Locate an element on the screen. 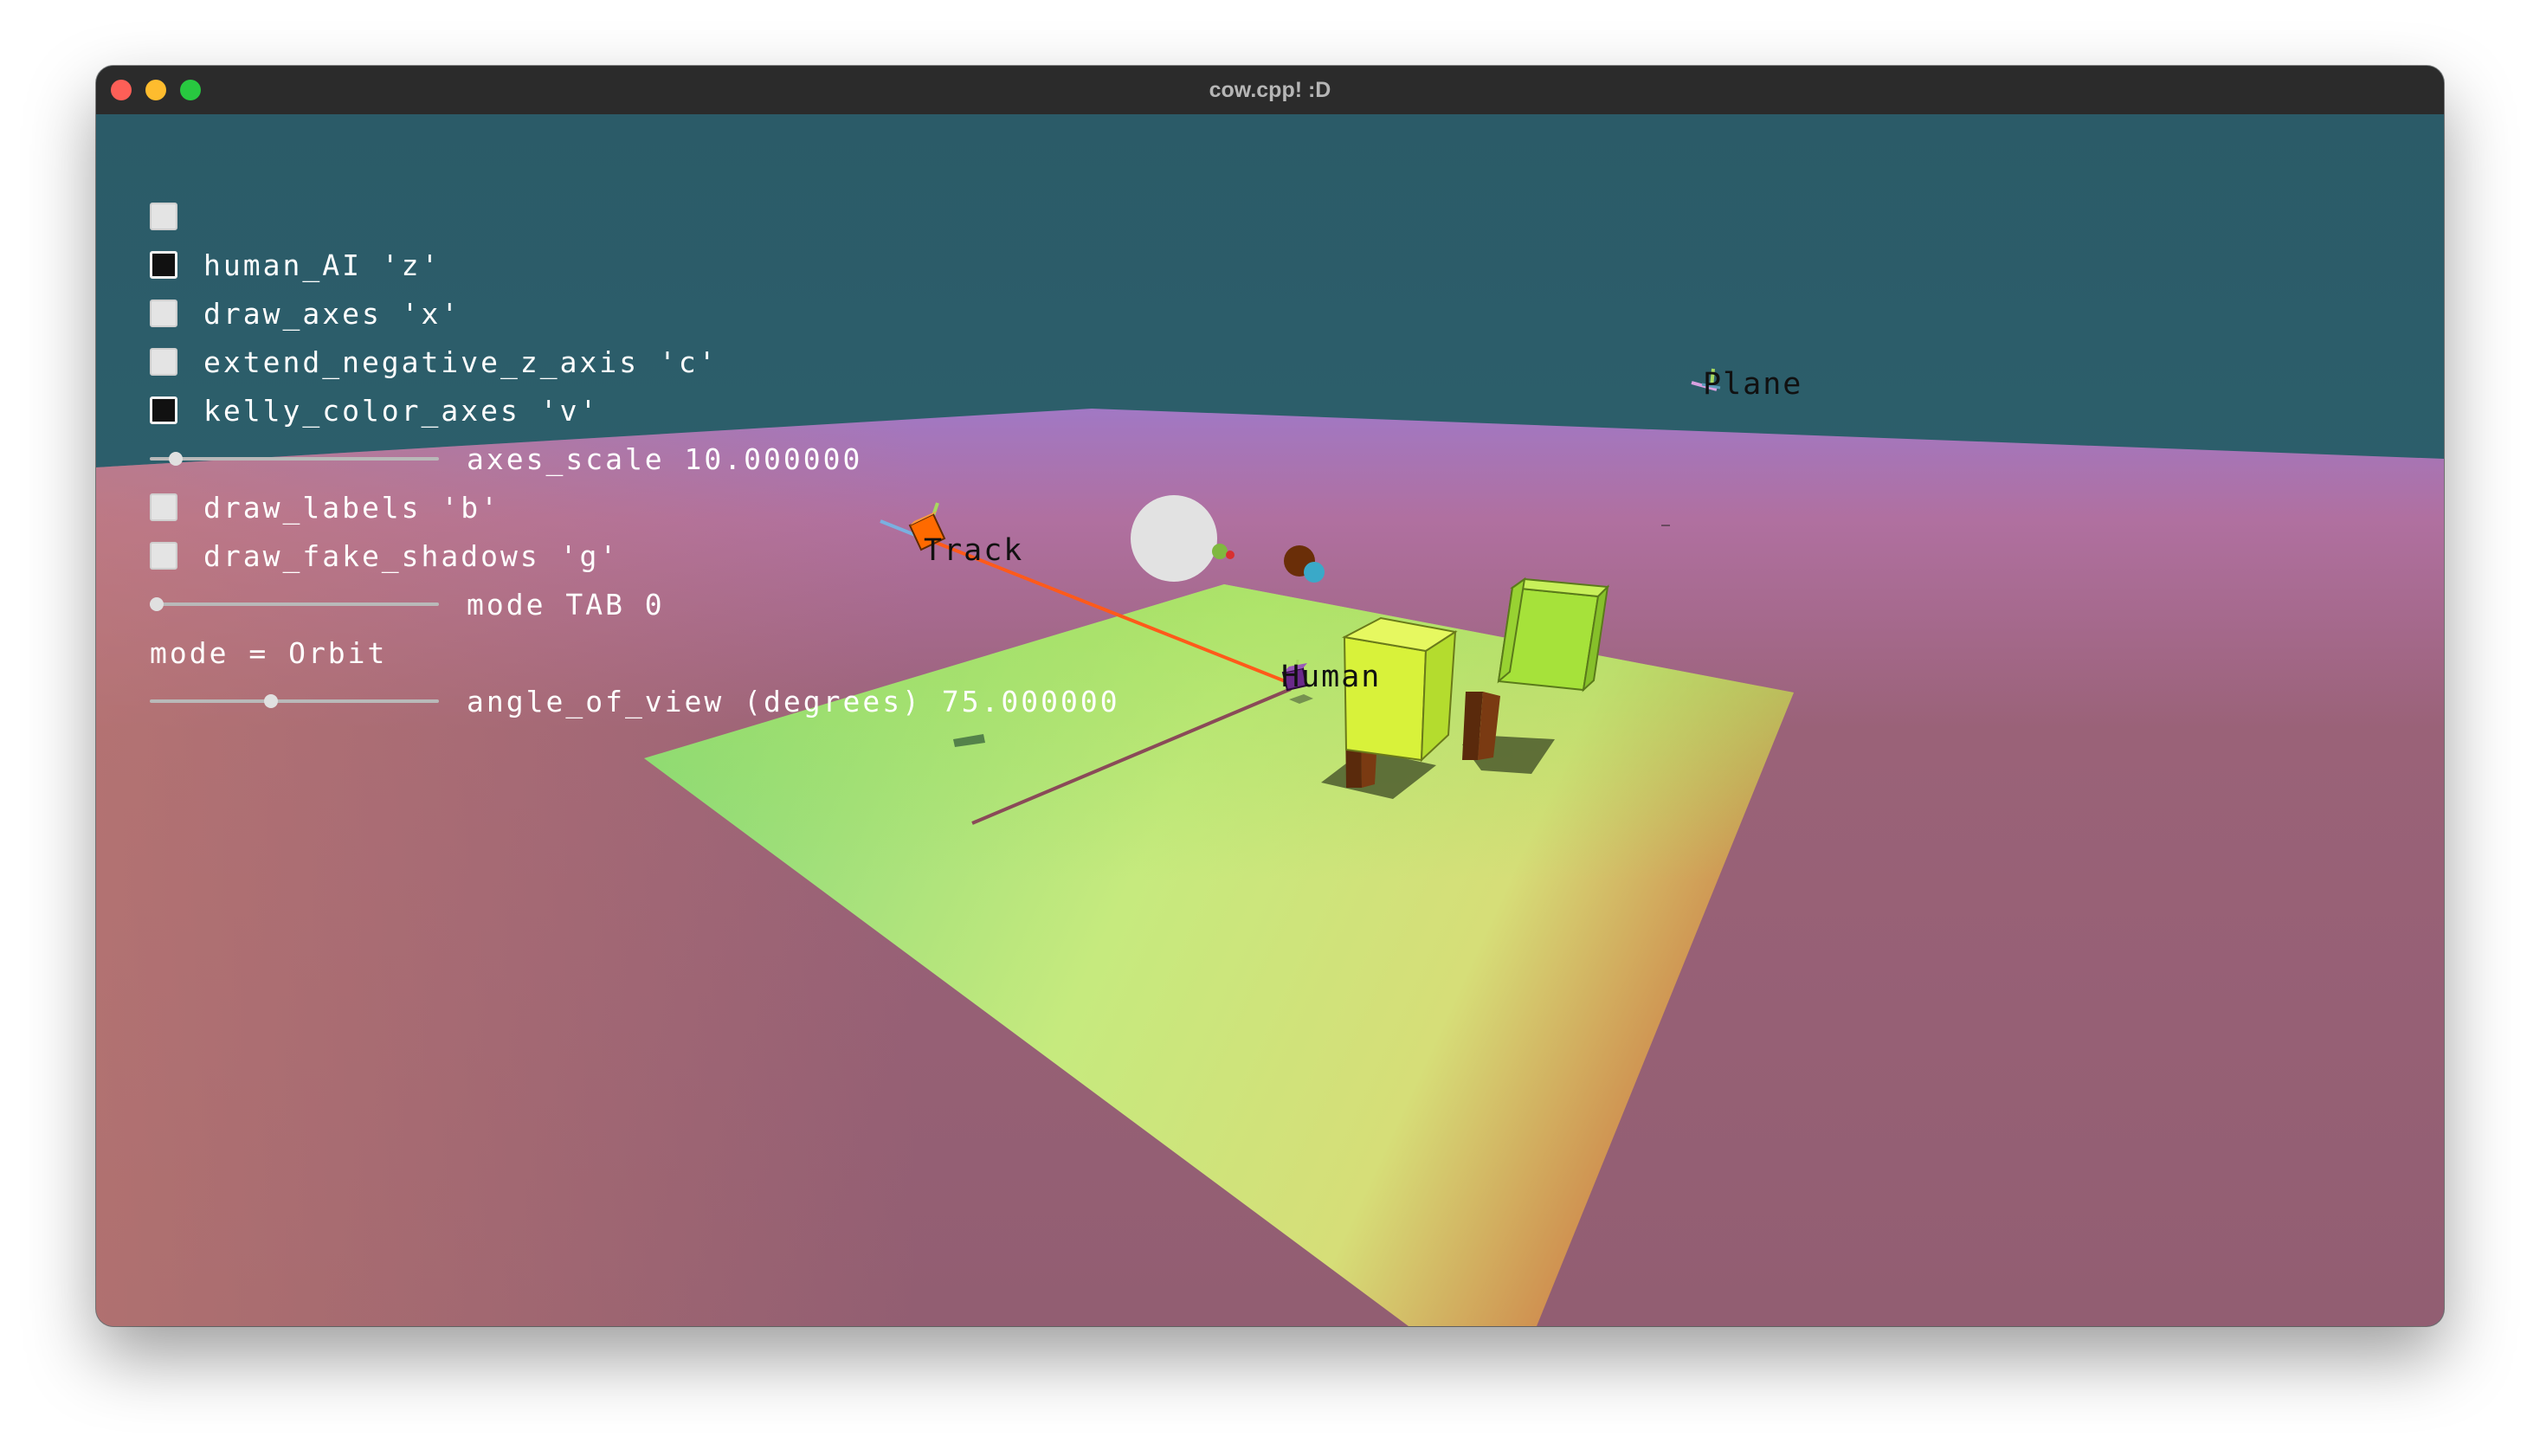  checkbox-row-unlabeled is located at coordinates (176, 216).